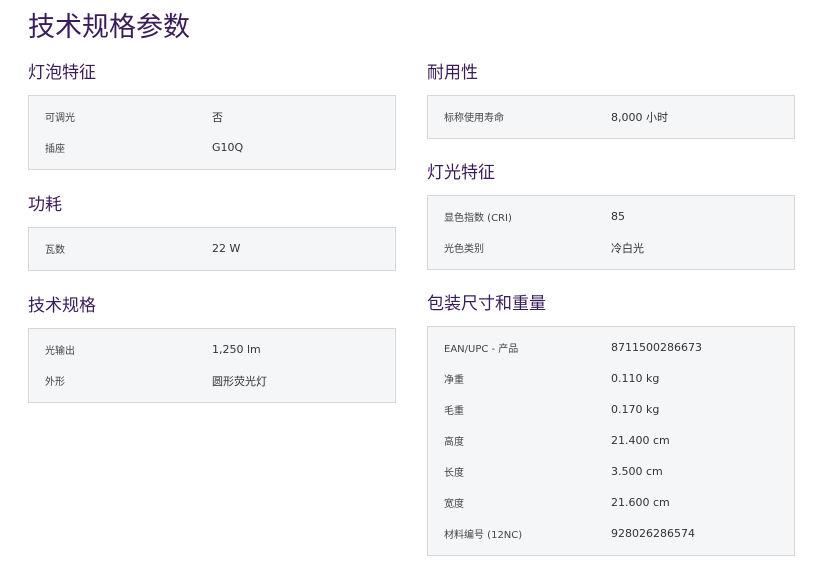 The width and height of the screenshot is (823, 564). What do you see at coordinates (640, 440) in the screenshot?
I see `spec-value: 21.400 cm` at bounding box center [640, 440].